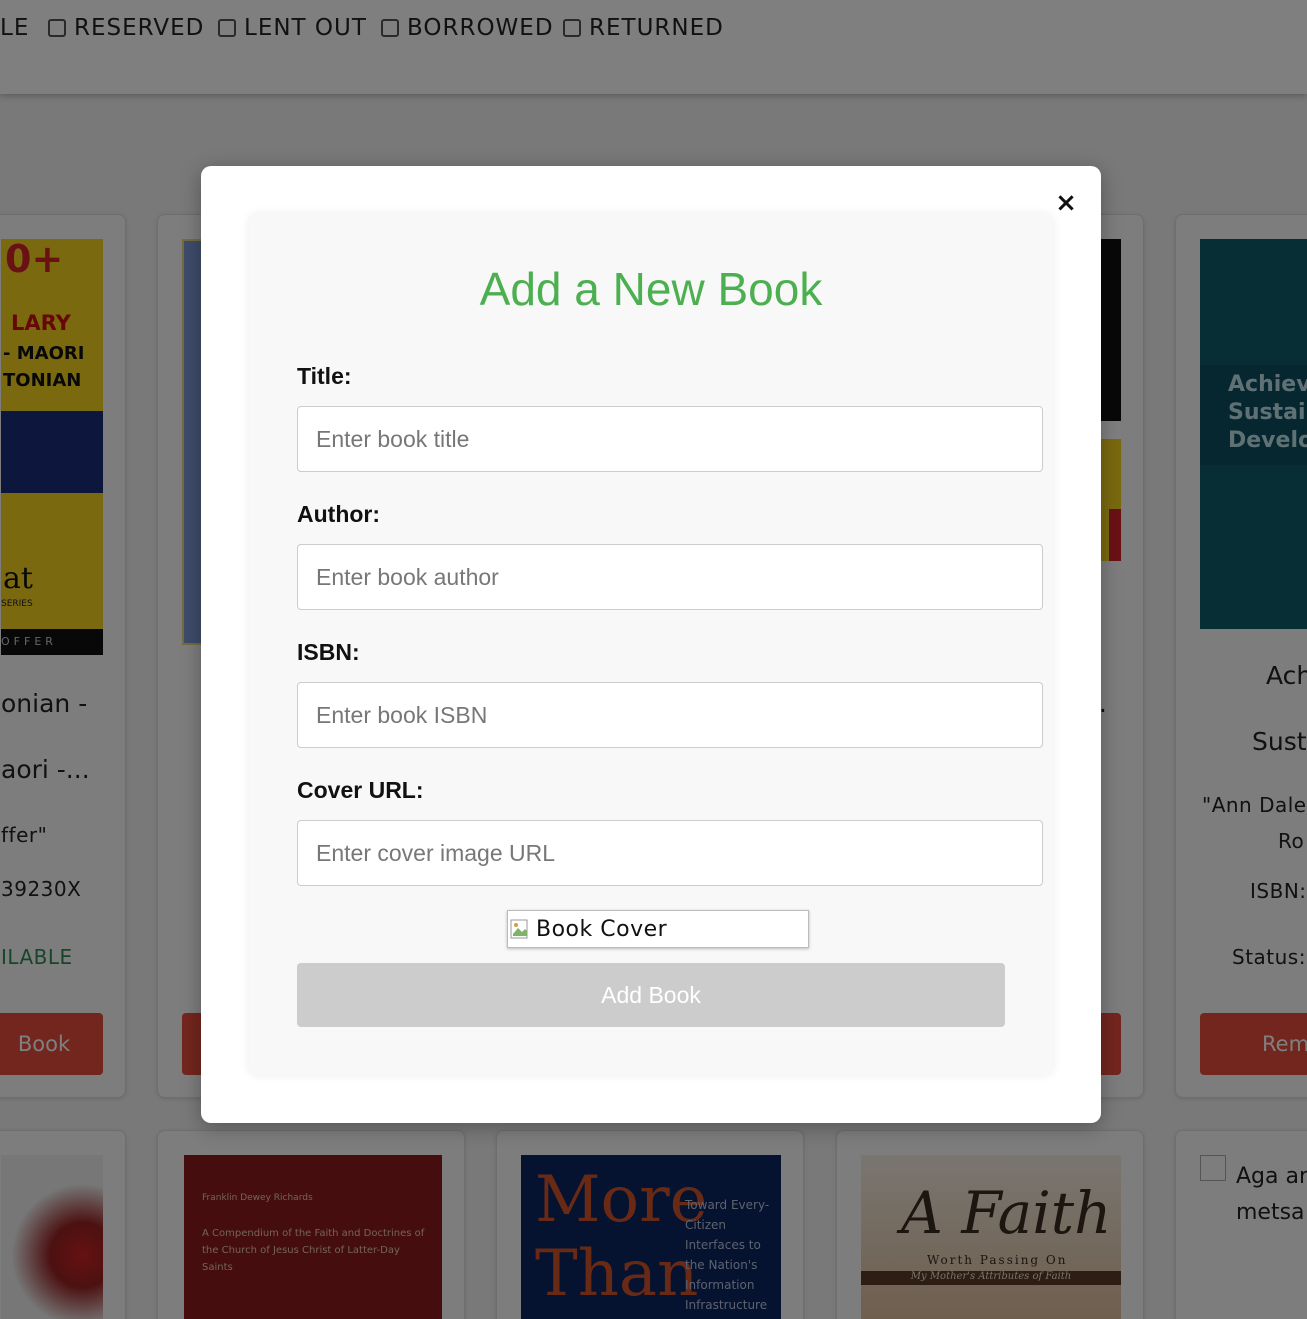 Image resolution: width=1307 pixels, height=1319 pixels. What do you see at coordinates (602, 929) in the screenshot?
I see `cover-preview-alt-text: Book Cover` at bounding box center [602, 929].